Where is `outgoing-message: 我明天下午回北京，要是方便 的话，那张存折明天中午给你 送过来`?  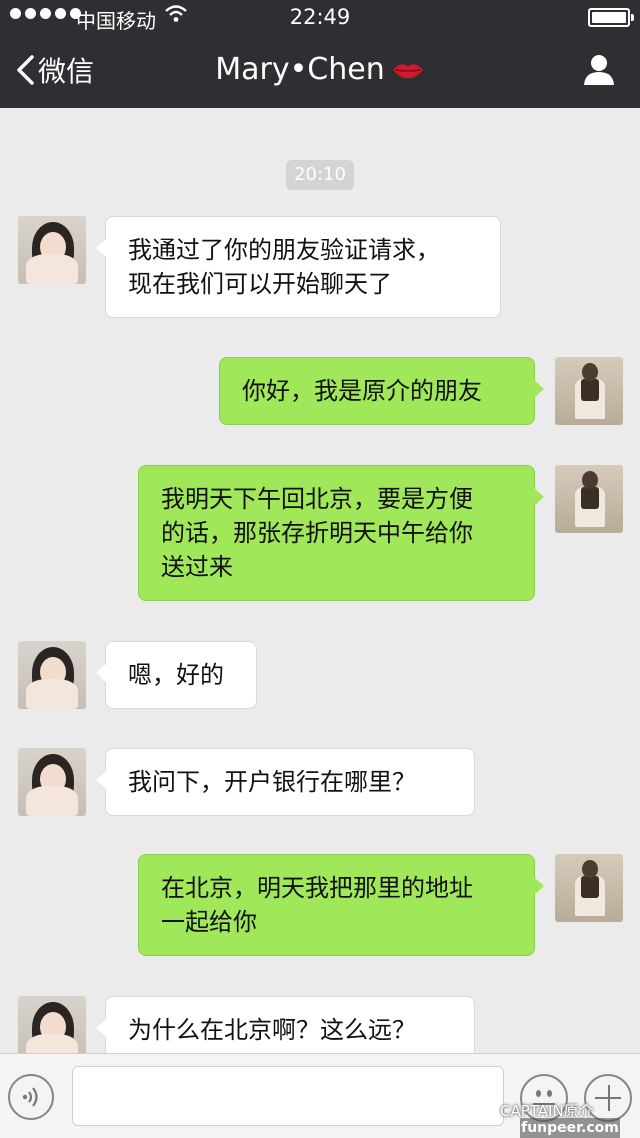
outgoing-message: 我明天下午回北京，要是方便 的话，那张存折明天中午给你 送过来 is located at coordinates (341, 533).